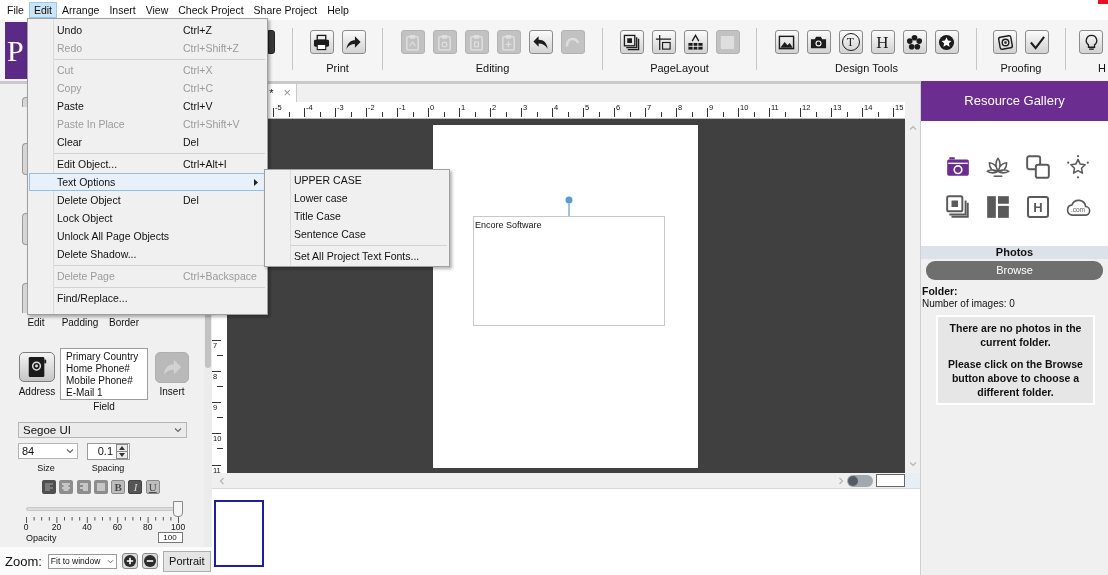 The width and height of the screenshot is (1108, 575). Describe the element at coordinates (147, 200) in the screenshot. I see `menu-item: Delete Object Del` at that location.